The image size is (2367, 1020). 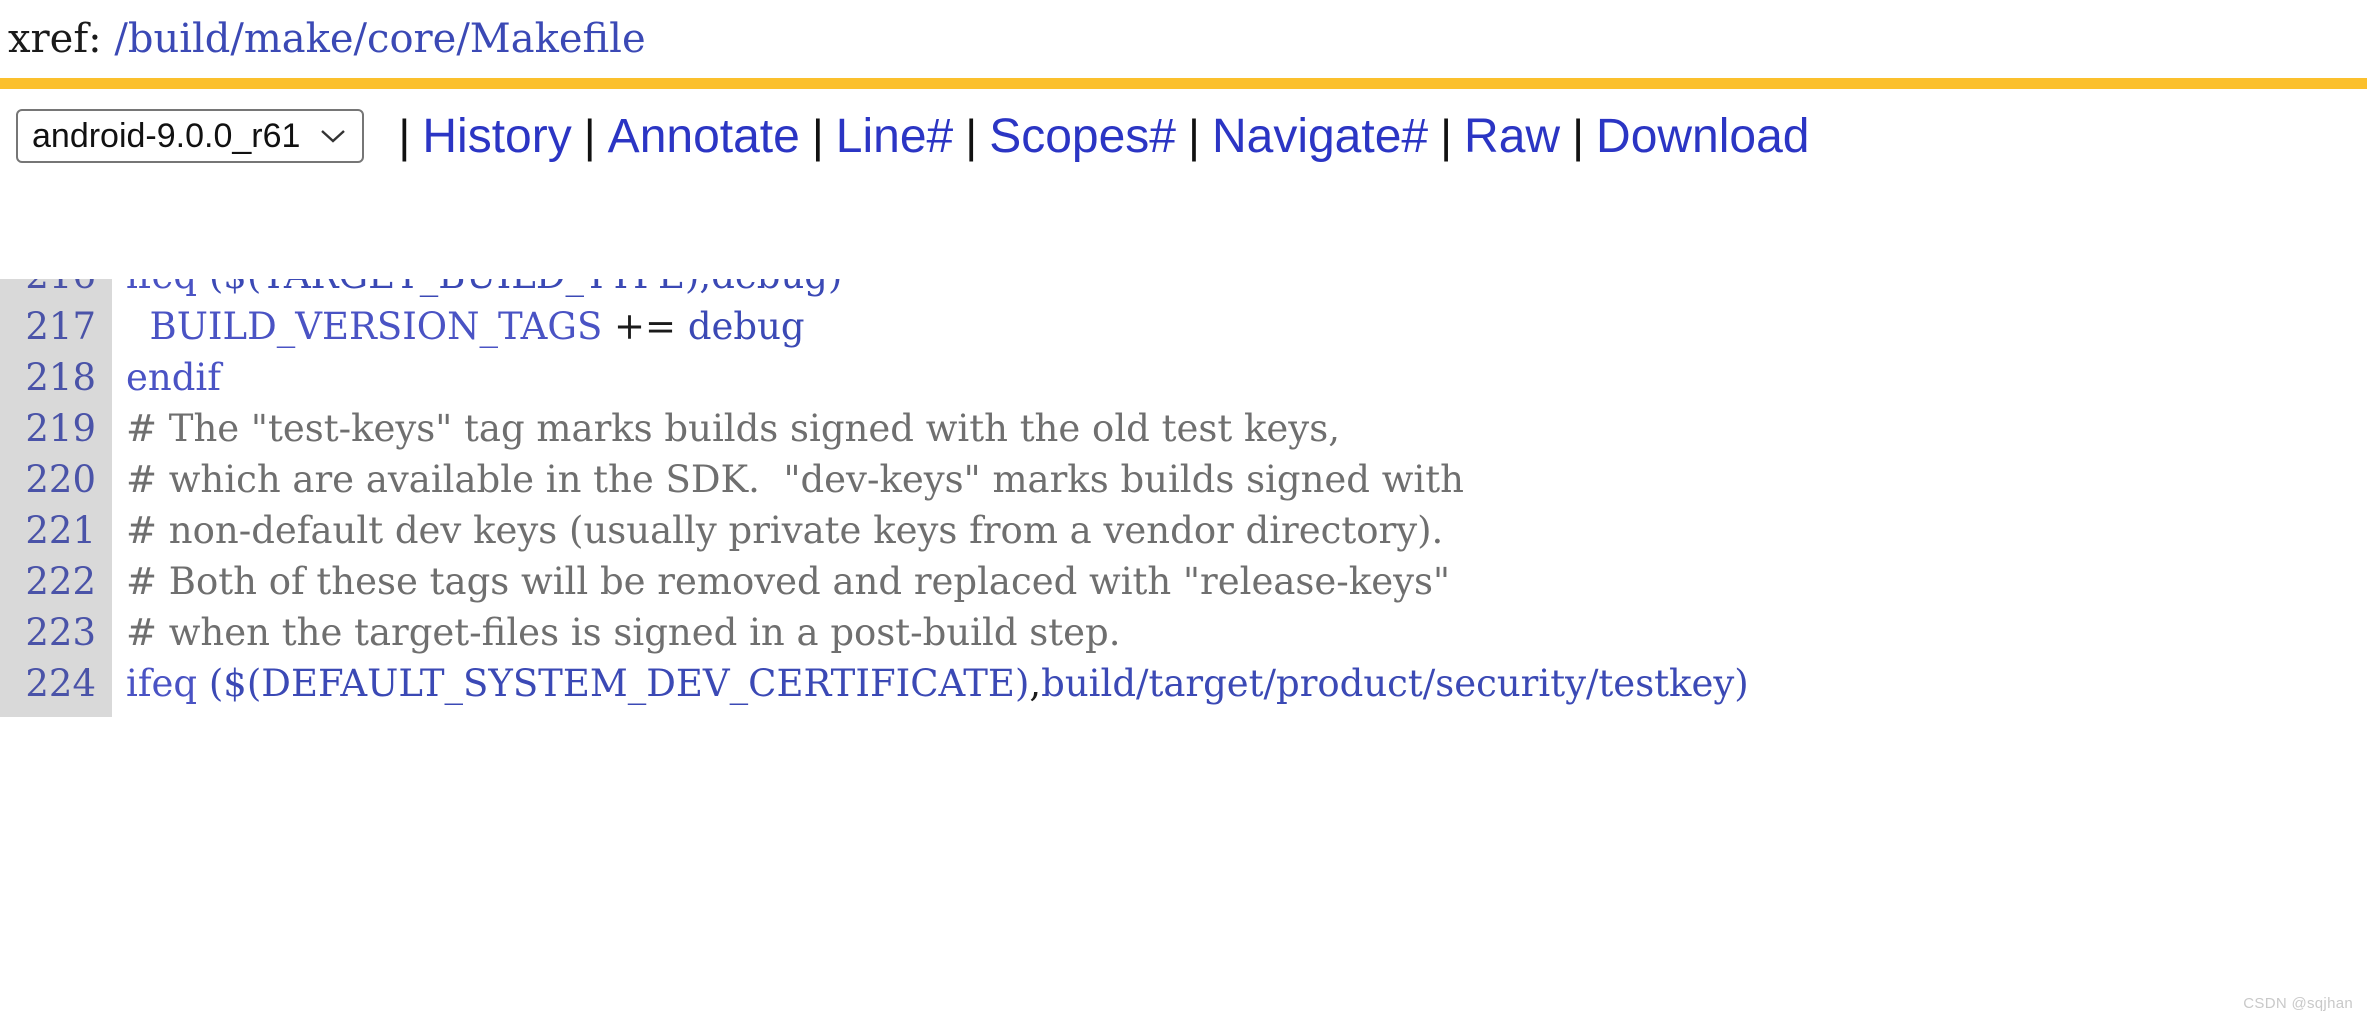 I want to click on nav-link-annotate: Annotate, so click(x=704, y=136).